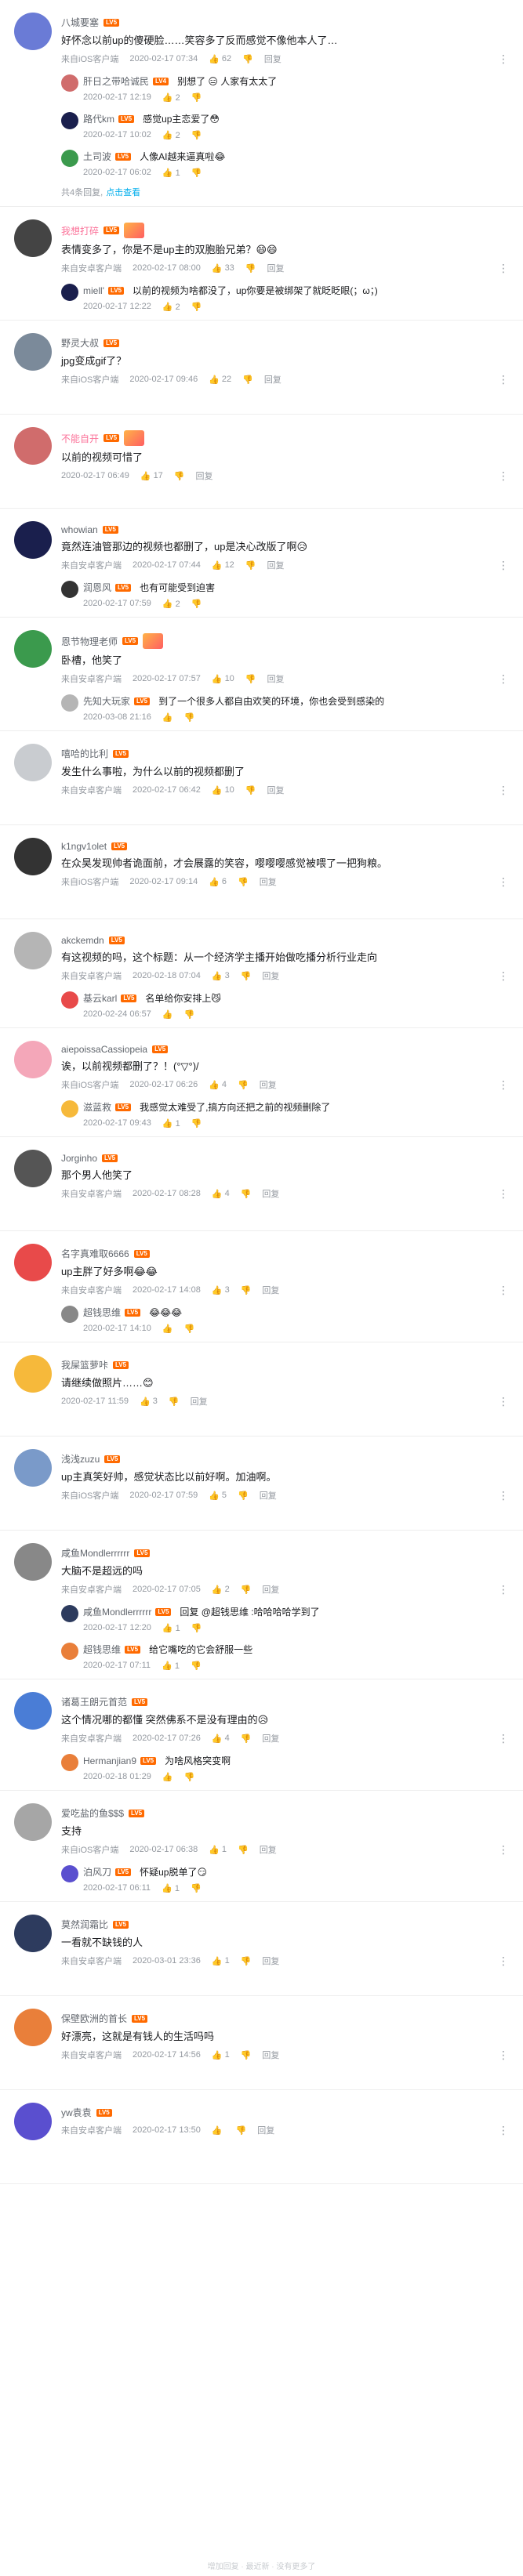 This screenshot has width=523, height=2576. I want to click on username: 我屎篮萝咔, so click(84, 1364).